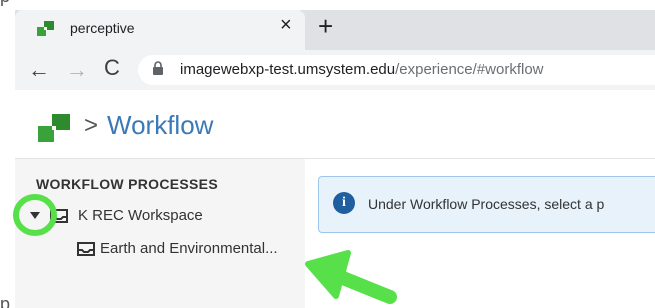  I want to click on tab-favicon-icon, so click(45, 28).